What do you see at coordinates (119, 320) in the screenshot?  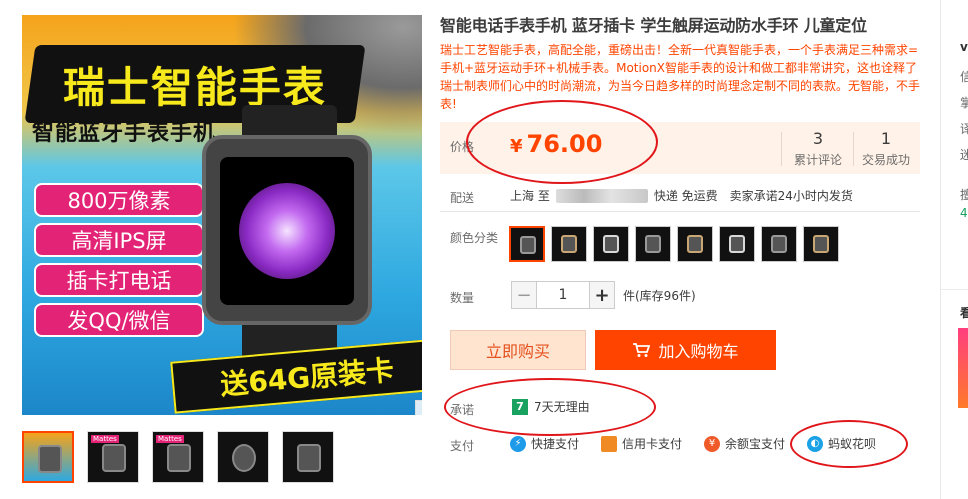 I see `image-feature: 发QQ/微信` at bounding box center [119, 320].